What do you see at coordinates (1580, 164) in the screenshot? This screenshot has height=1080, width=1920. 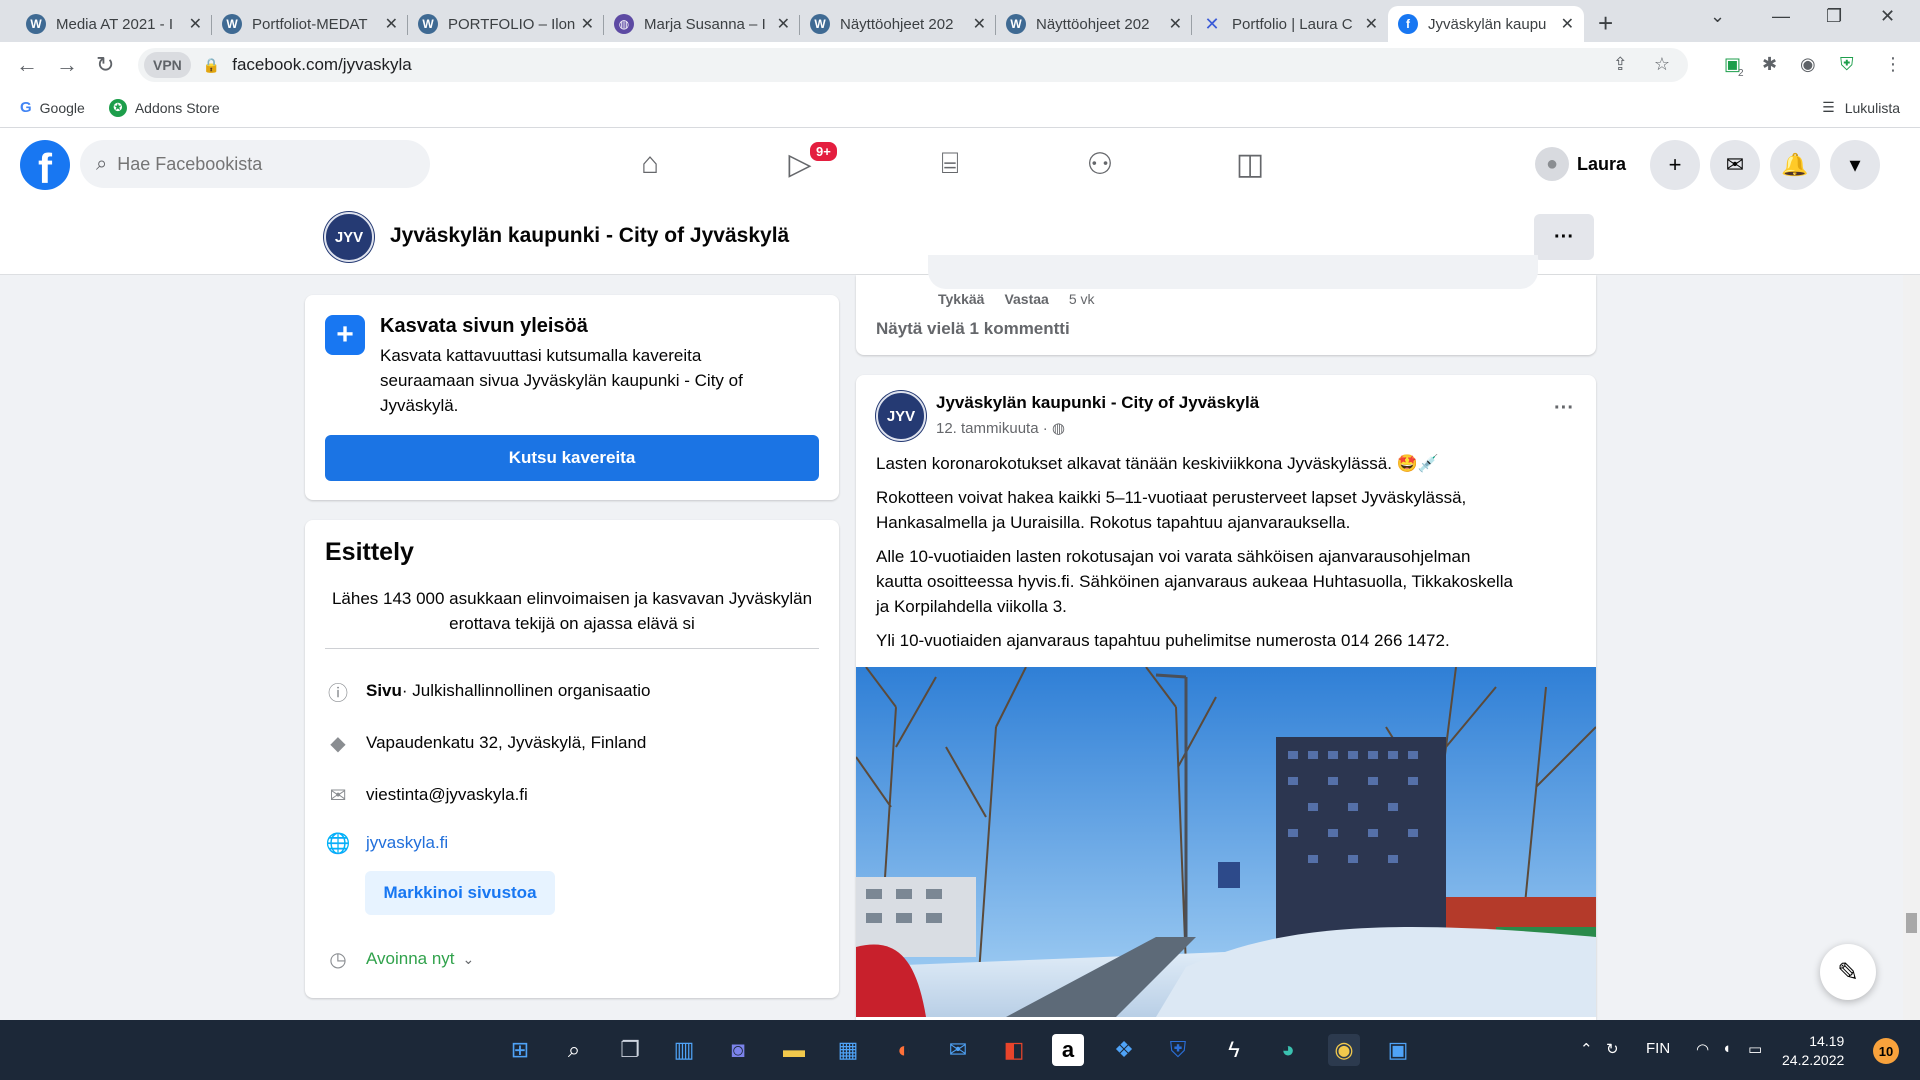 I see `profile-button: ● Laura` at bounding box center [1580, 164].